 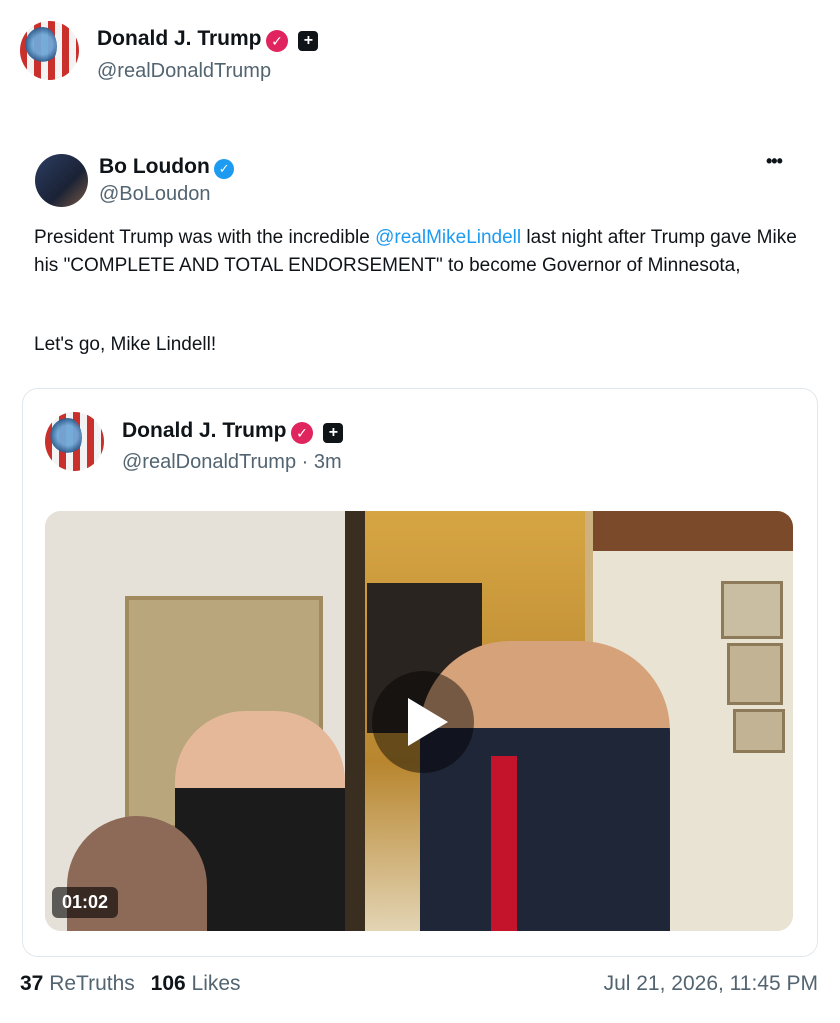 What do you see at coordinates (504, 843) in the screenshot?
I see `red-tie` at bounding box center [504, 843].